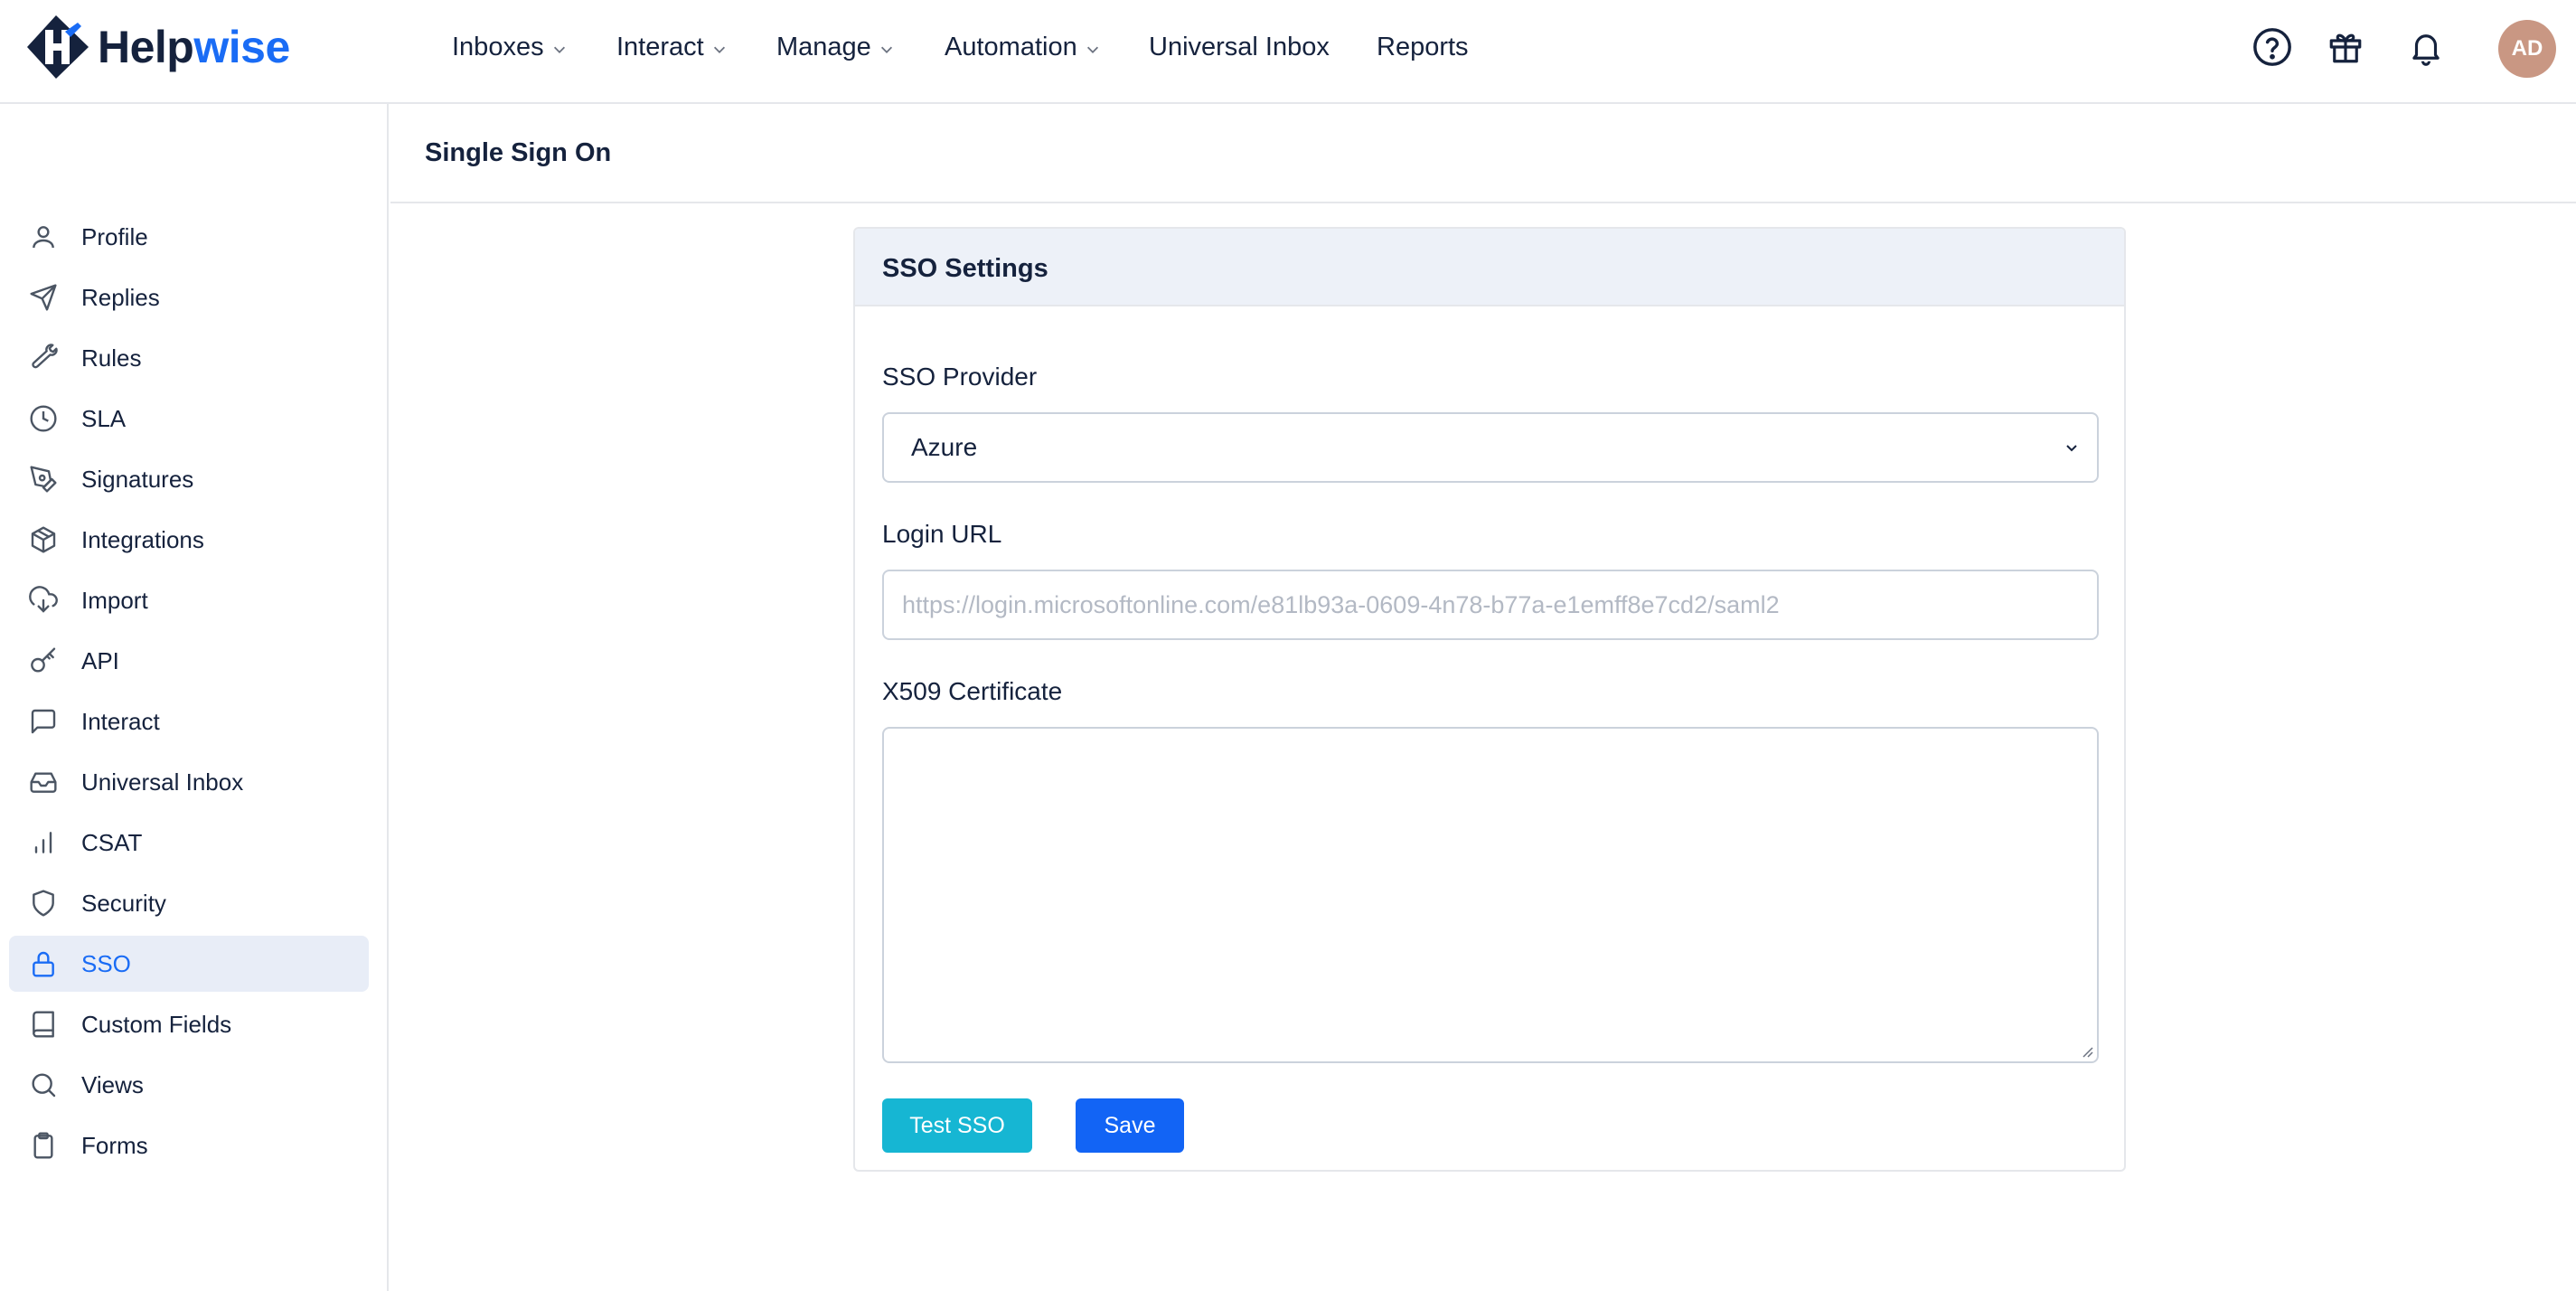  I want to click on gift-icon, so click(2345, 47).